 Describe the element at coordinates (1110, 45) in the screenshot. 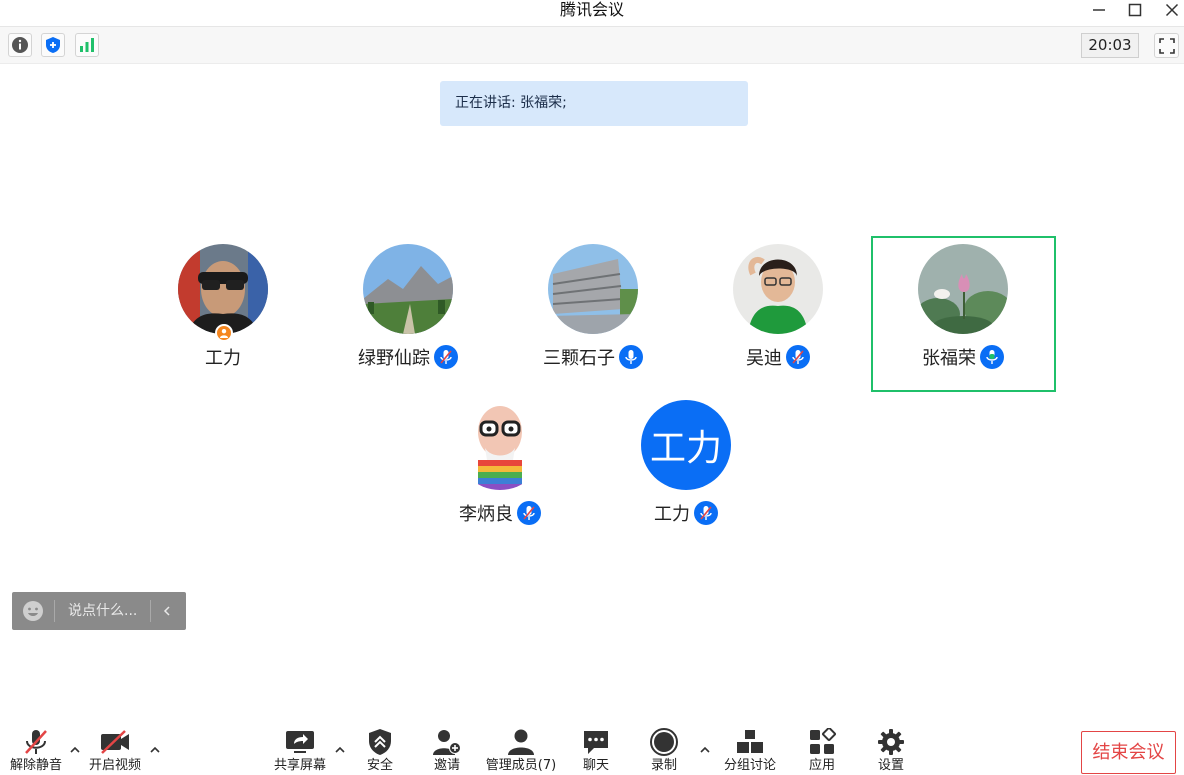

I see `meeting-timer: 20:03` at that location.